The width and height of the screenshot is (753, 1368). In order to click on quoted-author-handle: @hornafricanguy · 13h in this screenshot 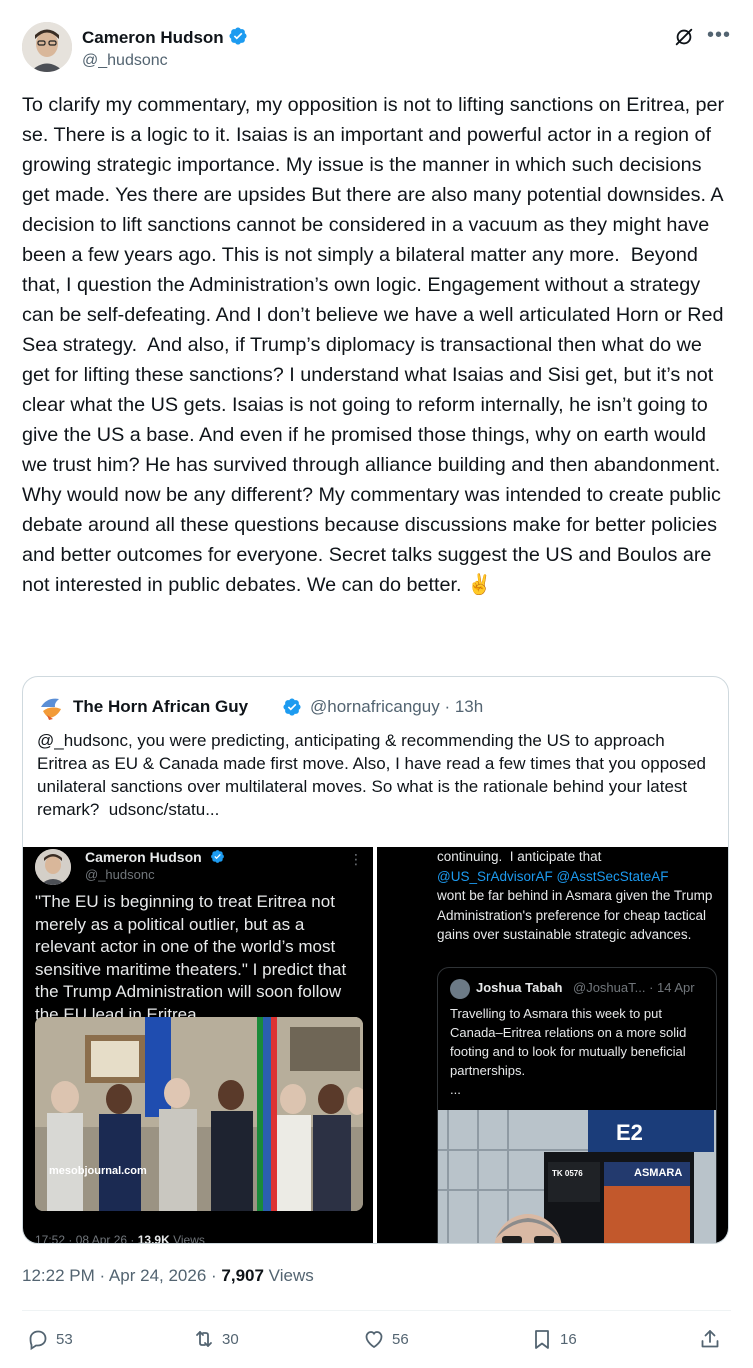, I will do `click(396, 707)`.